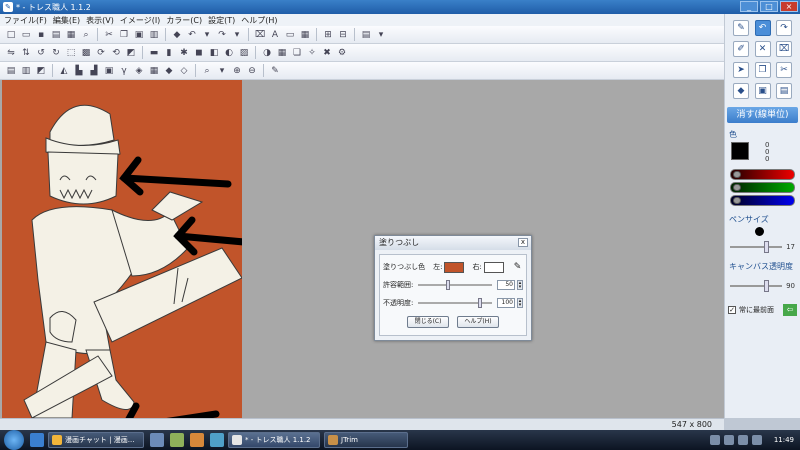 The height and width of the screenshot is (450, 800). Describe the element at coordinates (790, 310) in the screenshot. I see `arrow-left-icon: ⇦` at that location.